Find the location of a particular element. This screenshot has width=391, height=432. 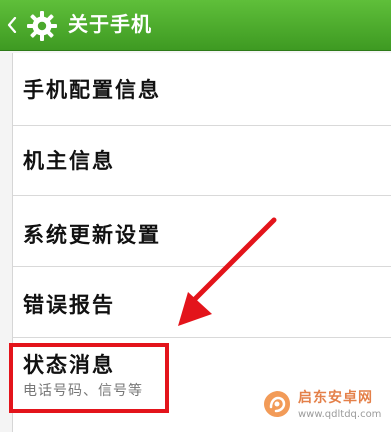

watermark-url: www.qdltdq.com is located at coordinates (340, 414).